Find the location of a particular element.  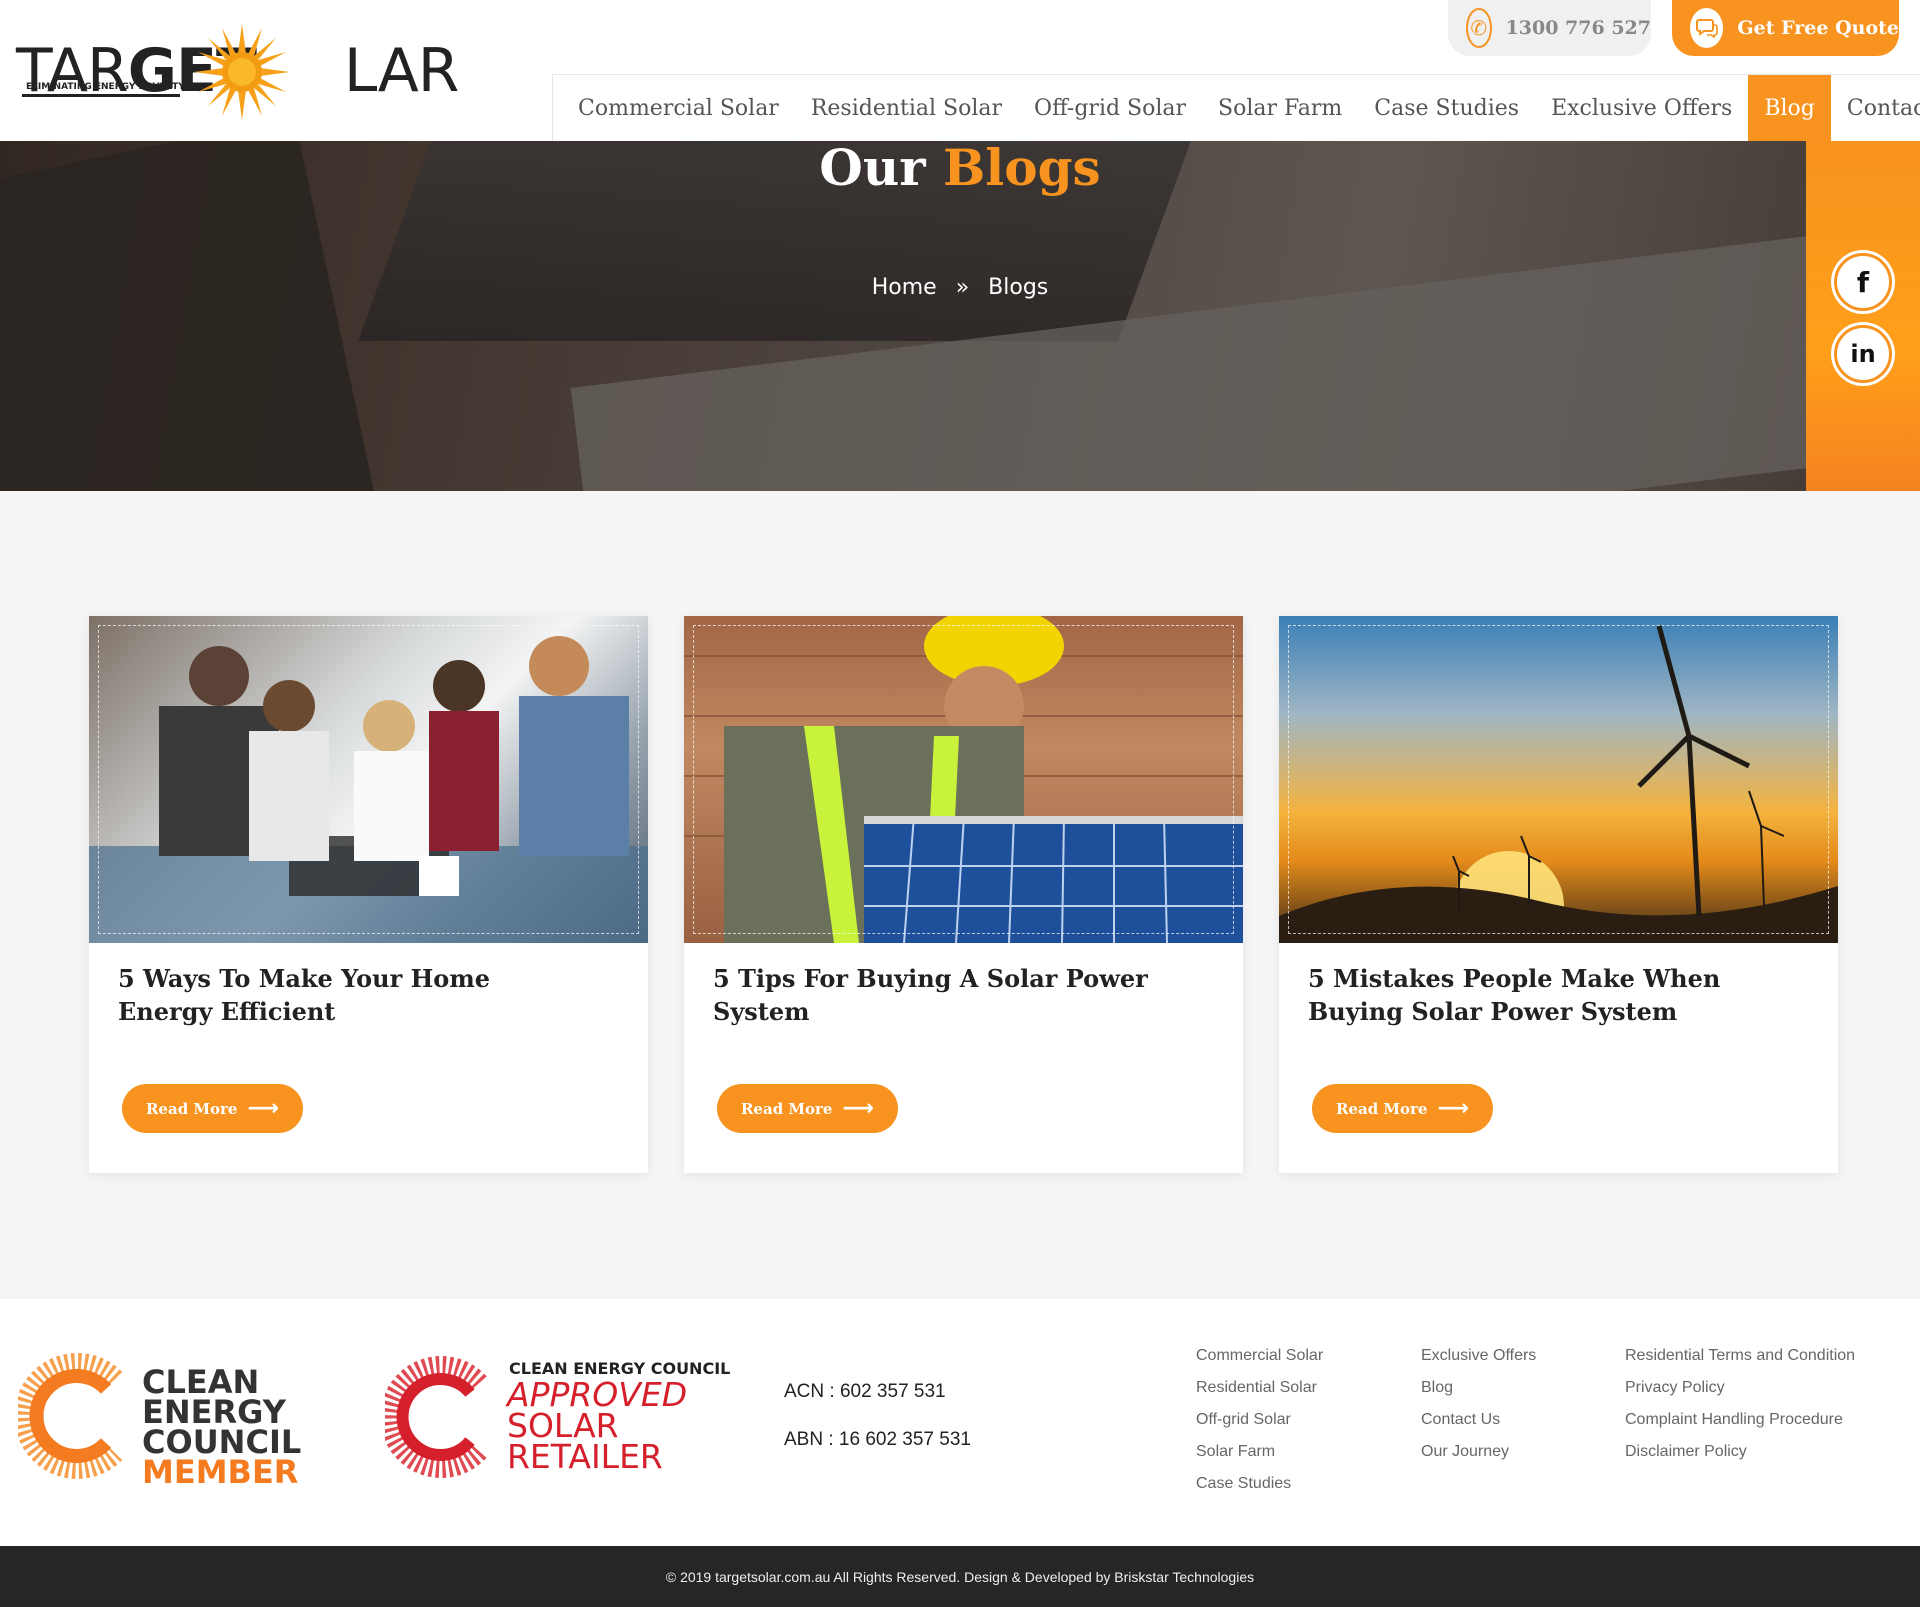

chat-bubble-icon is located at coordinates (1707, 28).